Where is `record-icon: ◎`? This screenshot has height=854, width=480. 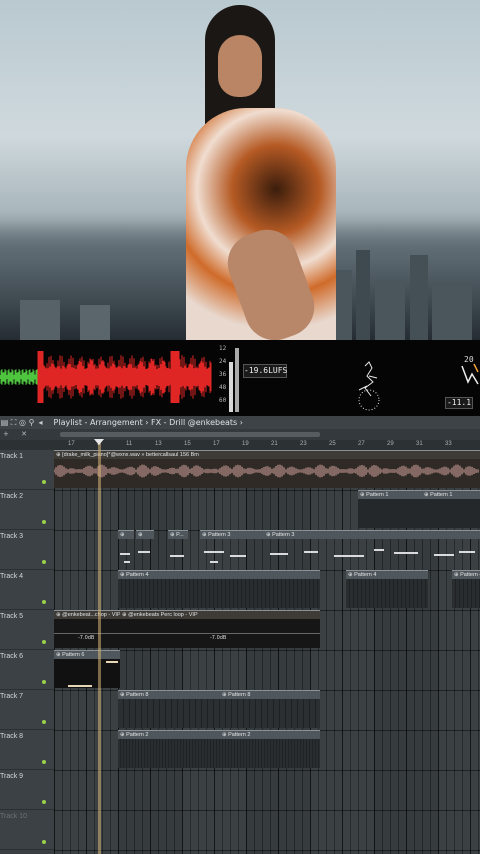
record-icon: ◎ is located at coordinates (22, 422).